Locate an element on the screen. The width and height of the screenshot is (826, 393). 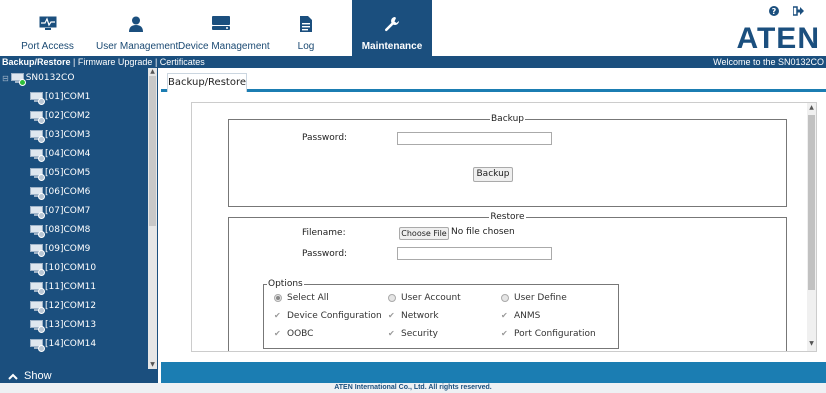
tree-port-item: [11]COM11 is located at coordinates (63, 287).